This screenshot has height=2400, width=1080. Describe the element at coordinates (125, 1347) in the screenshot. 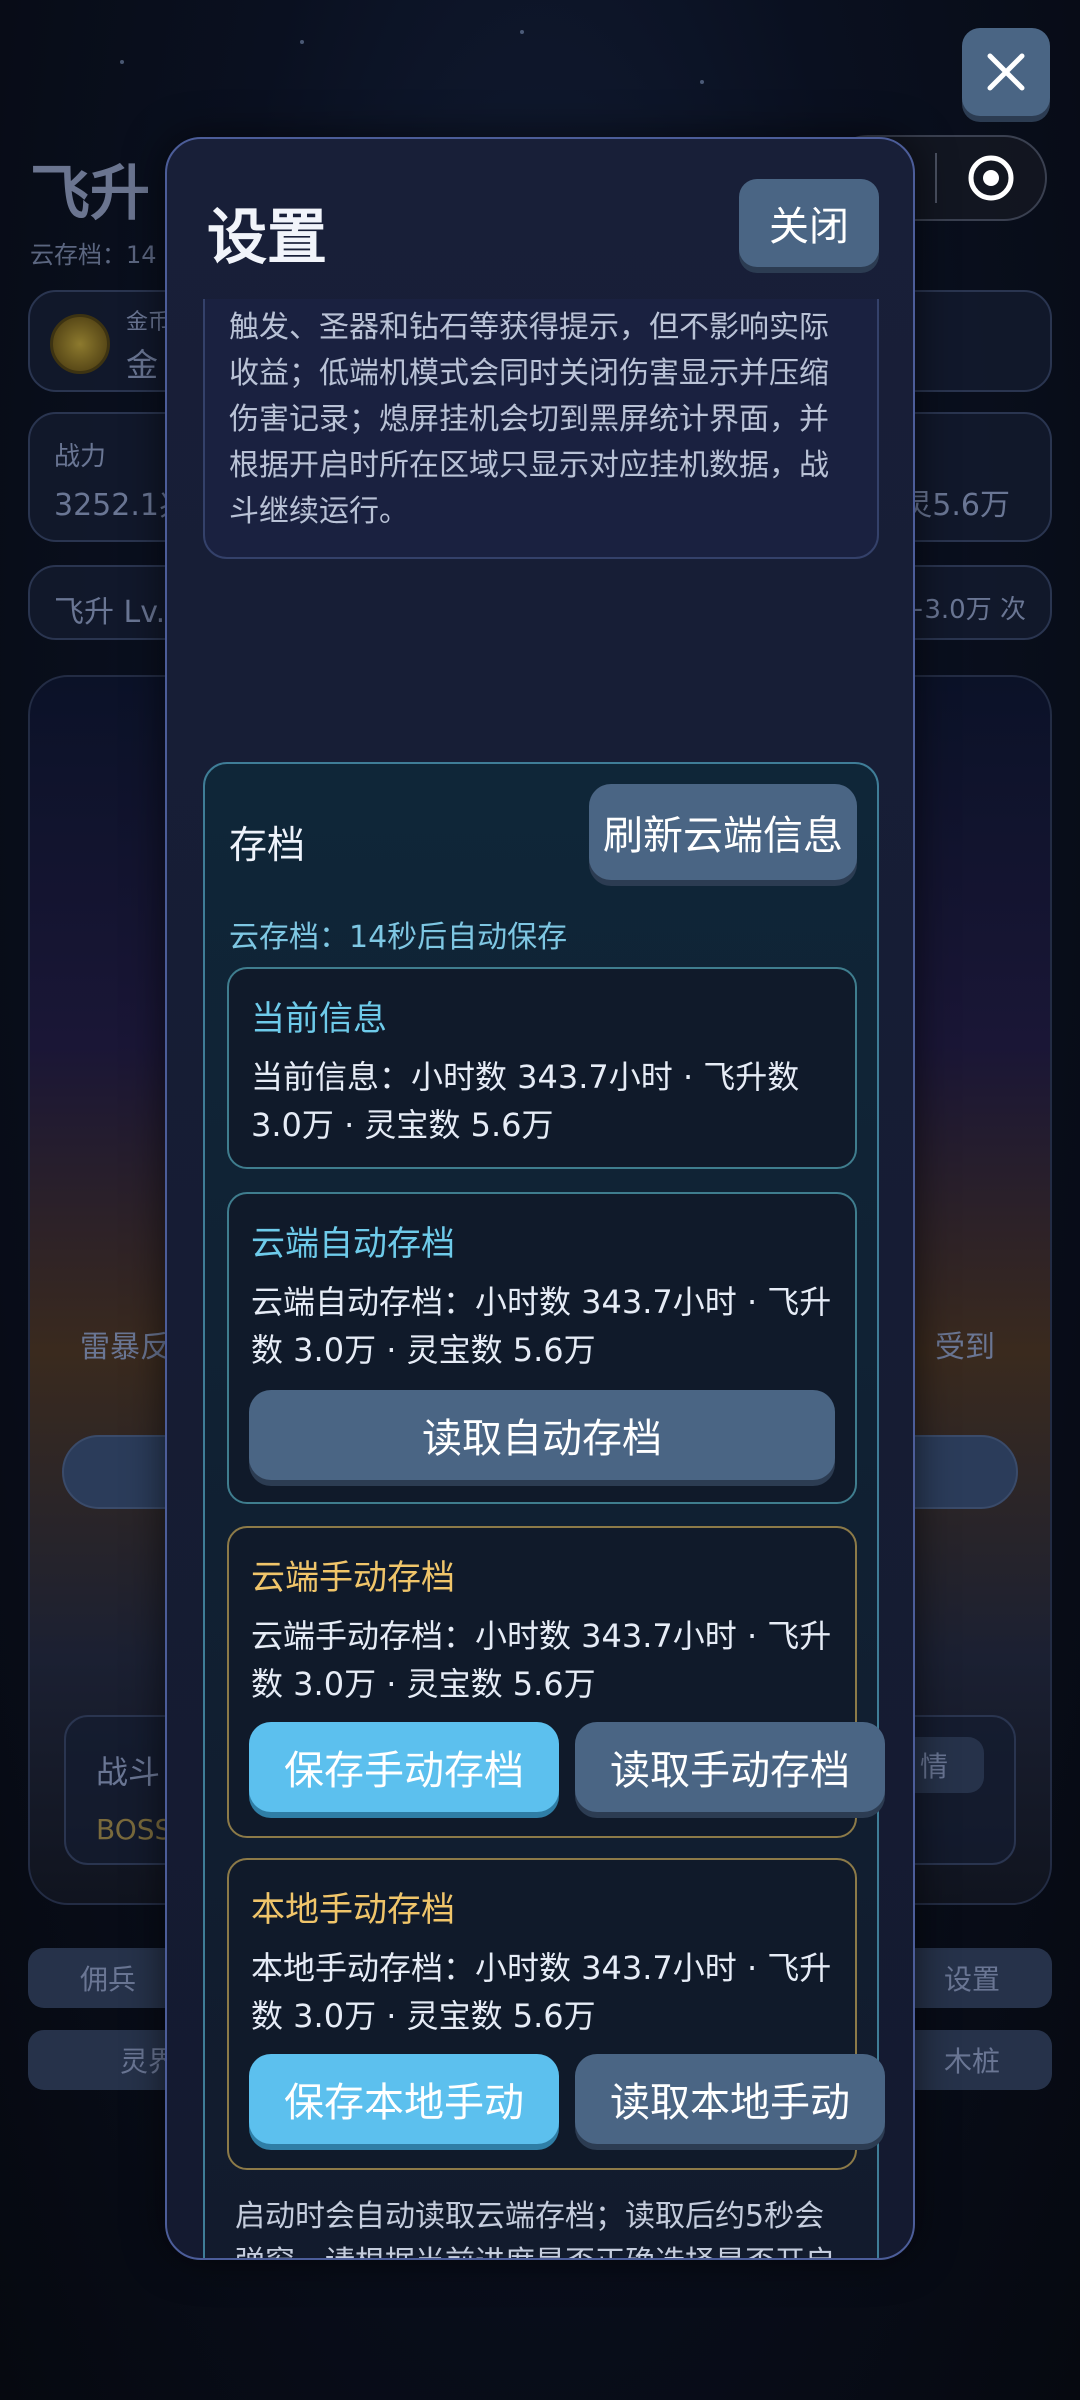

I see `thunder-label: 雷暴反` at that location.